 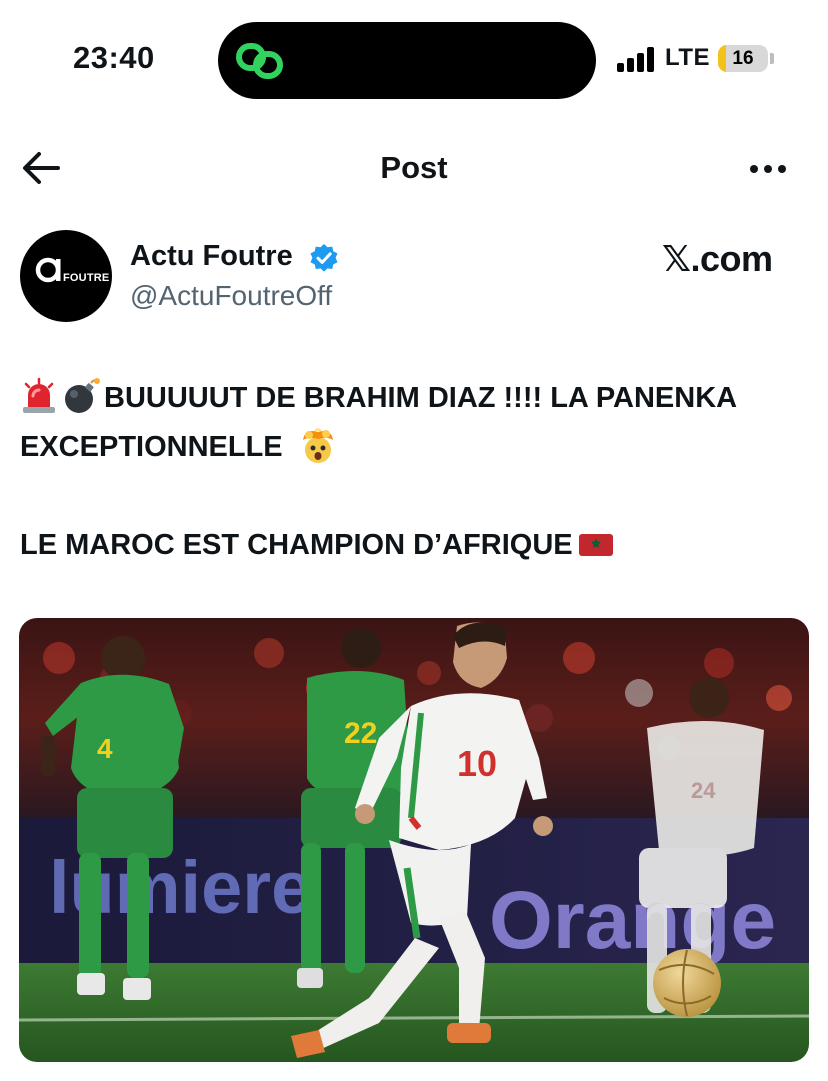 I want to click on avatar: FOUTRE, so click(x=66, y=276).